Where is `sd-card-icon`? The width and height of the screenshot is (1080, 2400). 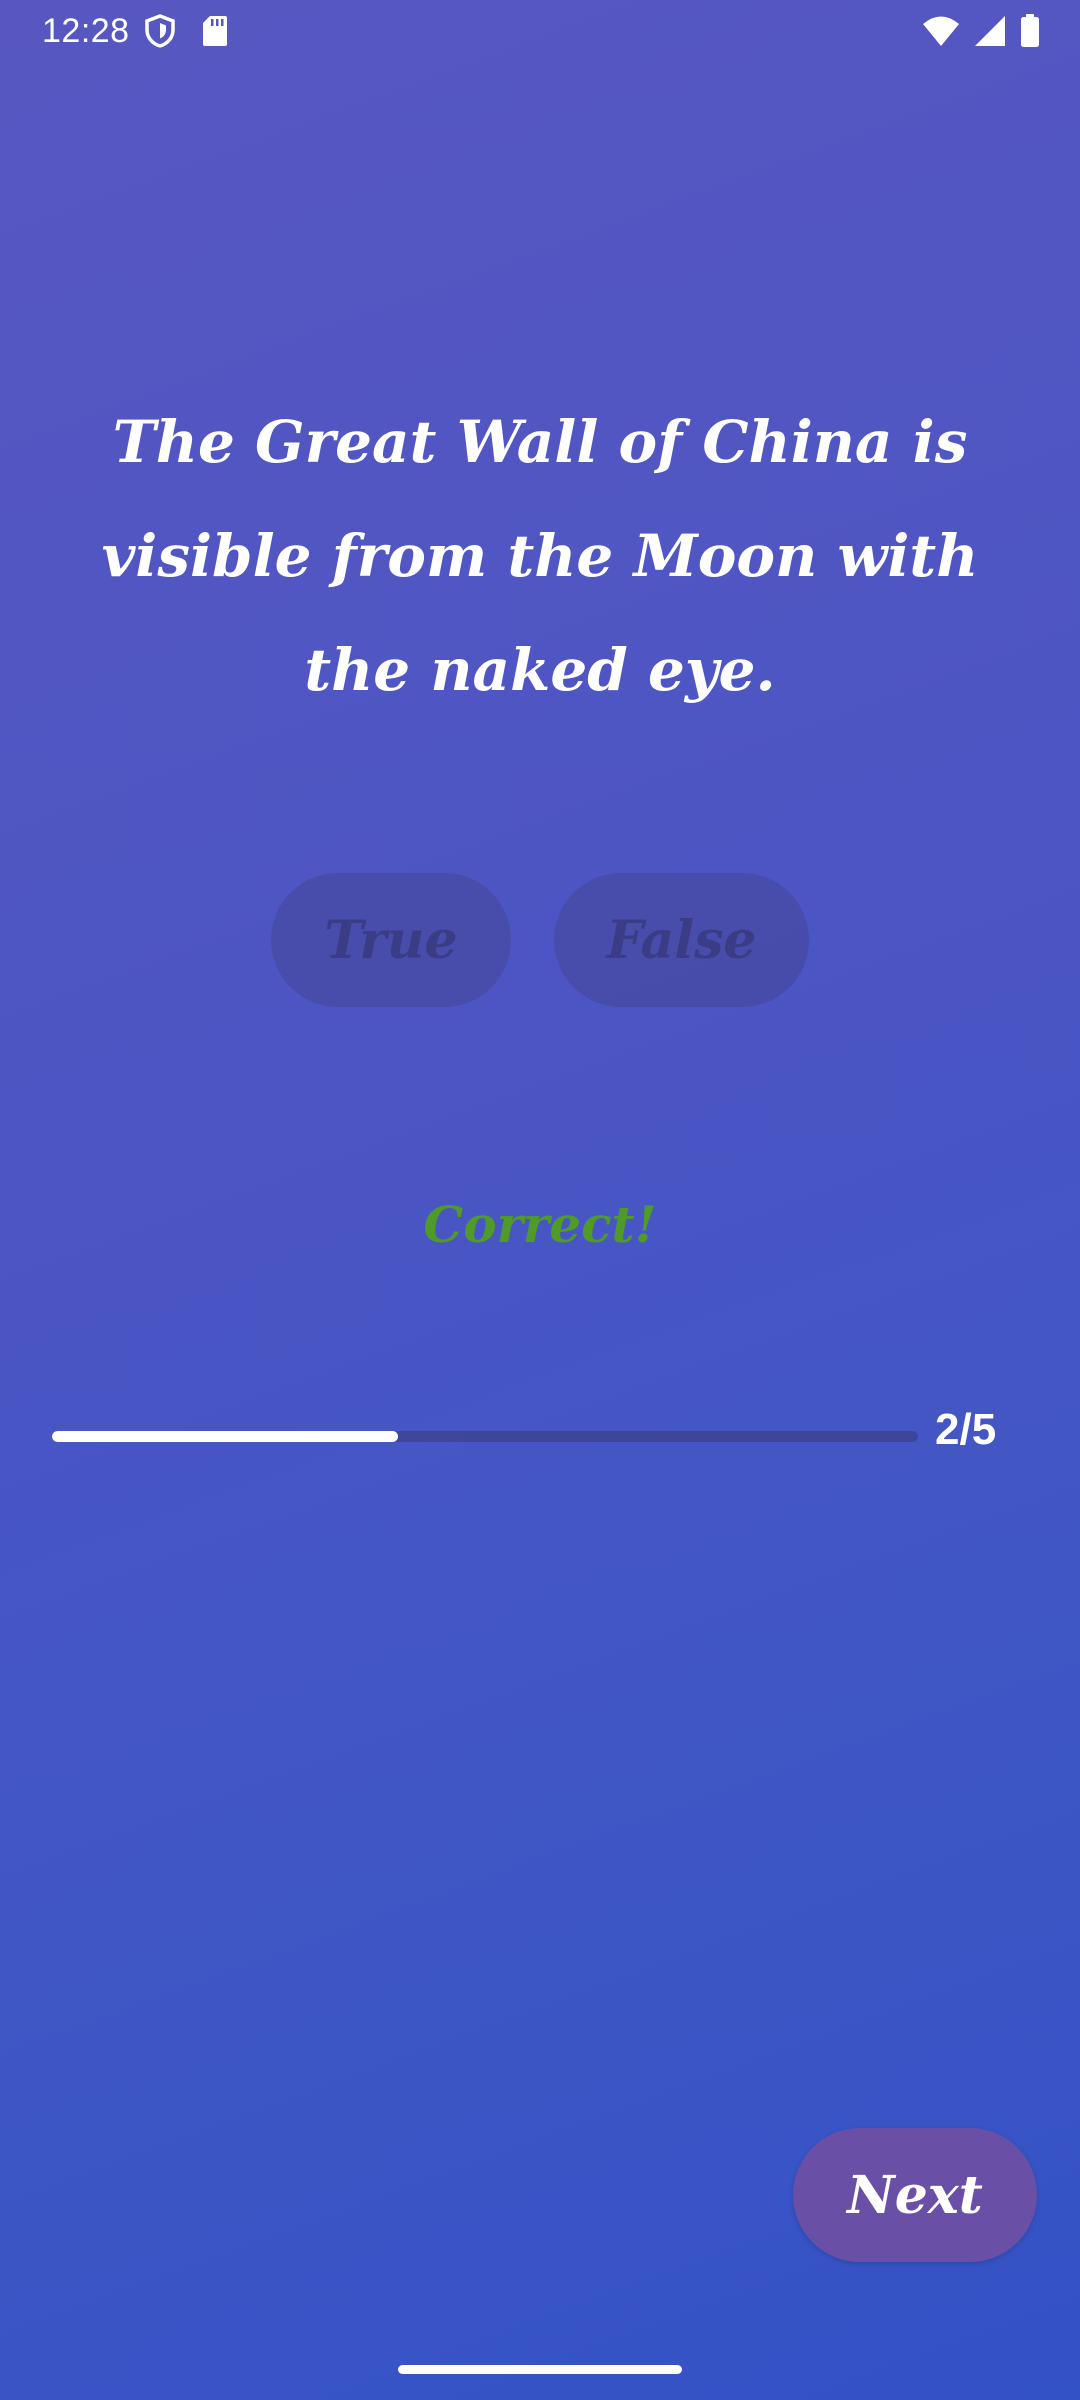
sd-card-icon is located at coordinates (215, 31).